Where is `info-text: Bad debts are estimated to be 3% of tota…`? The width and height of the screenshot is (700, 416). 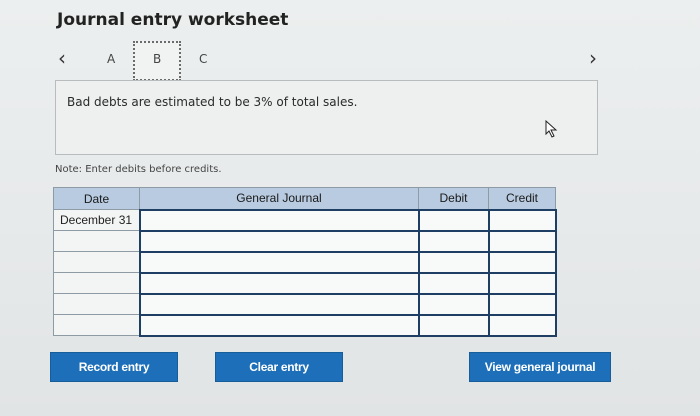
info-text: Bad debts are estimated to be 3% of tota… is located at coordinates (212, 102).